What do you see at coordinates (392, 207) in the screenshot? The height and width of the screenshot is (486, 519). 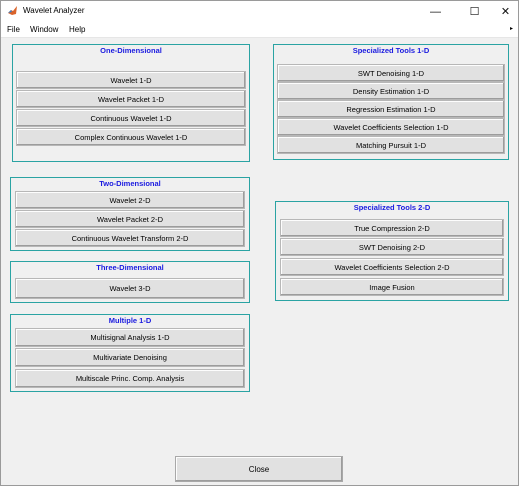 I see `panel-title-specialized-tools-2d: Specialized Tools 2-D` at bounding box center [392, 207].